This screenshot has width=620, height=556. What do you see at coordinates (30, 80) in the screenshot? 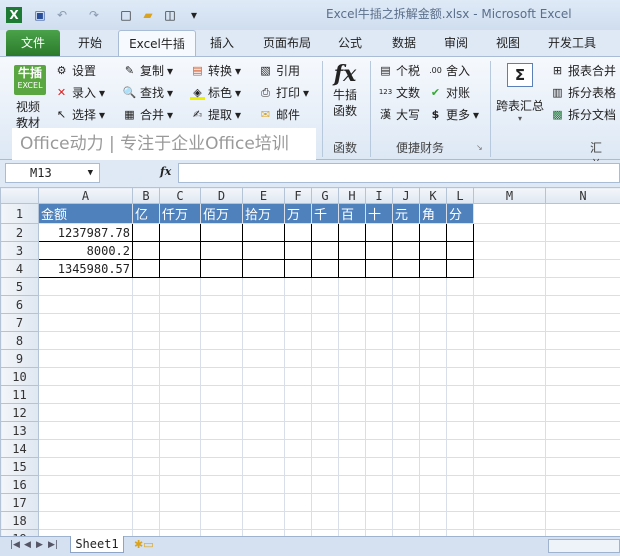
I see `niucha-logo-button: 牛插 EXCEL` at bounding box center [30, 80].